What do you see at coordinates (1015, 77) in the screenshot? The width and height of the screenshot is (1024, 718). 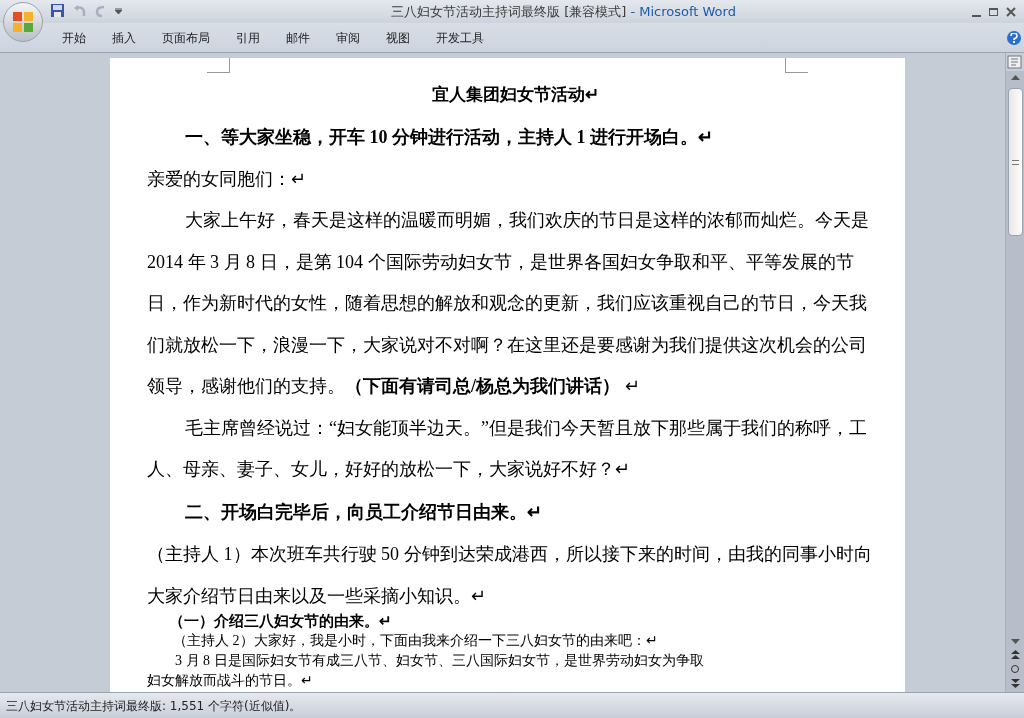 I see `scroll-up-icon` at bounding box center [1015, 77].